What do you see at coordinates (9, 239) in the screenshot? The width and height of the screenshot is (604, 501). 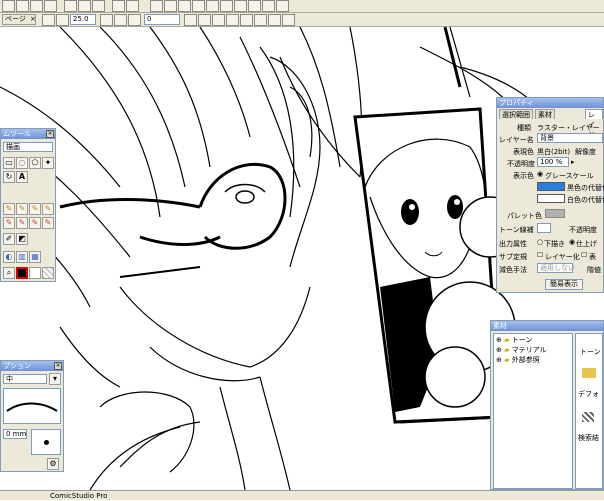 I see `pen-alt-icon: ✐` at bounding box center [9, 239].